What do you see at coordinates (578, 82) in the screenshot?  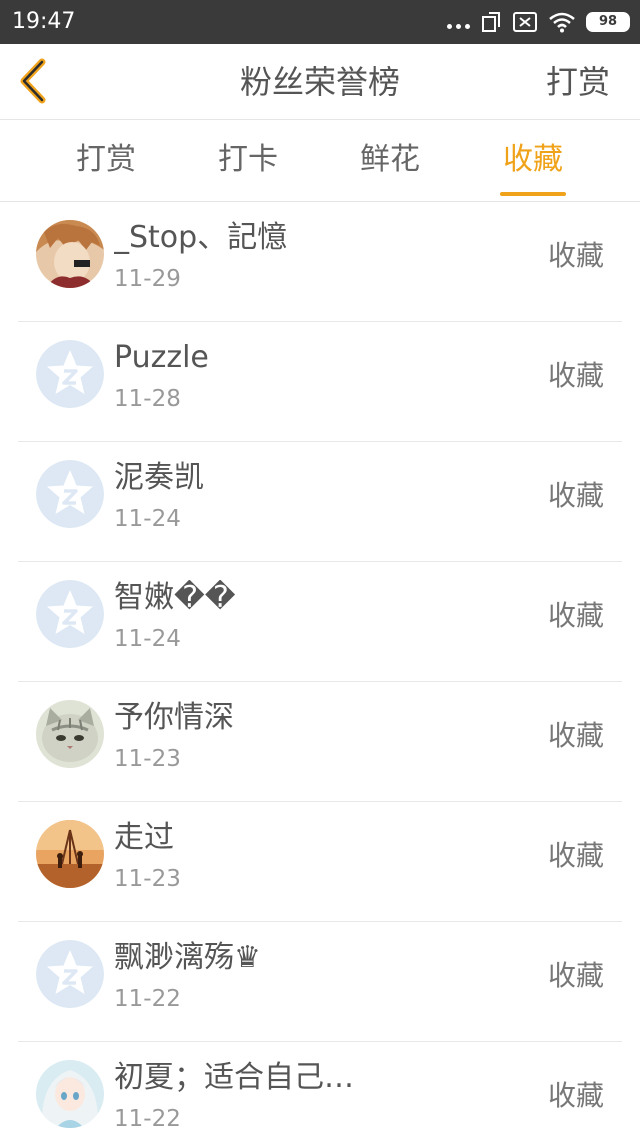 I see `reward-button: 打赏` at bounding box center [578, 82].